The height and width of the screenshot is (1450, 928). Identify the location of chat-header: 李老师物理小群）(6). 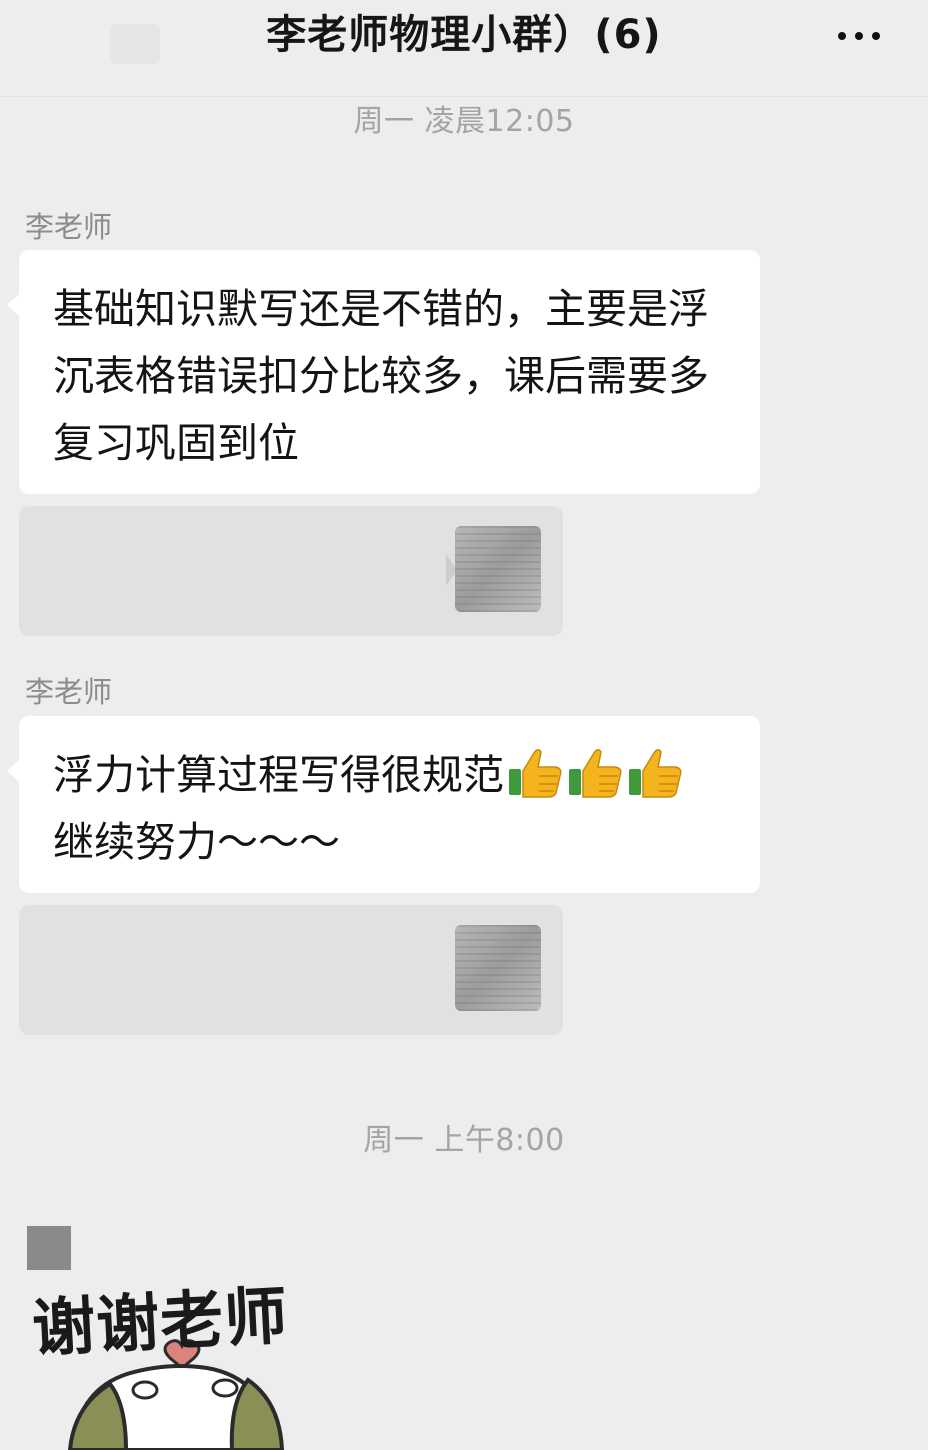
(464, 48).